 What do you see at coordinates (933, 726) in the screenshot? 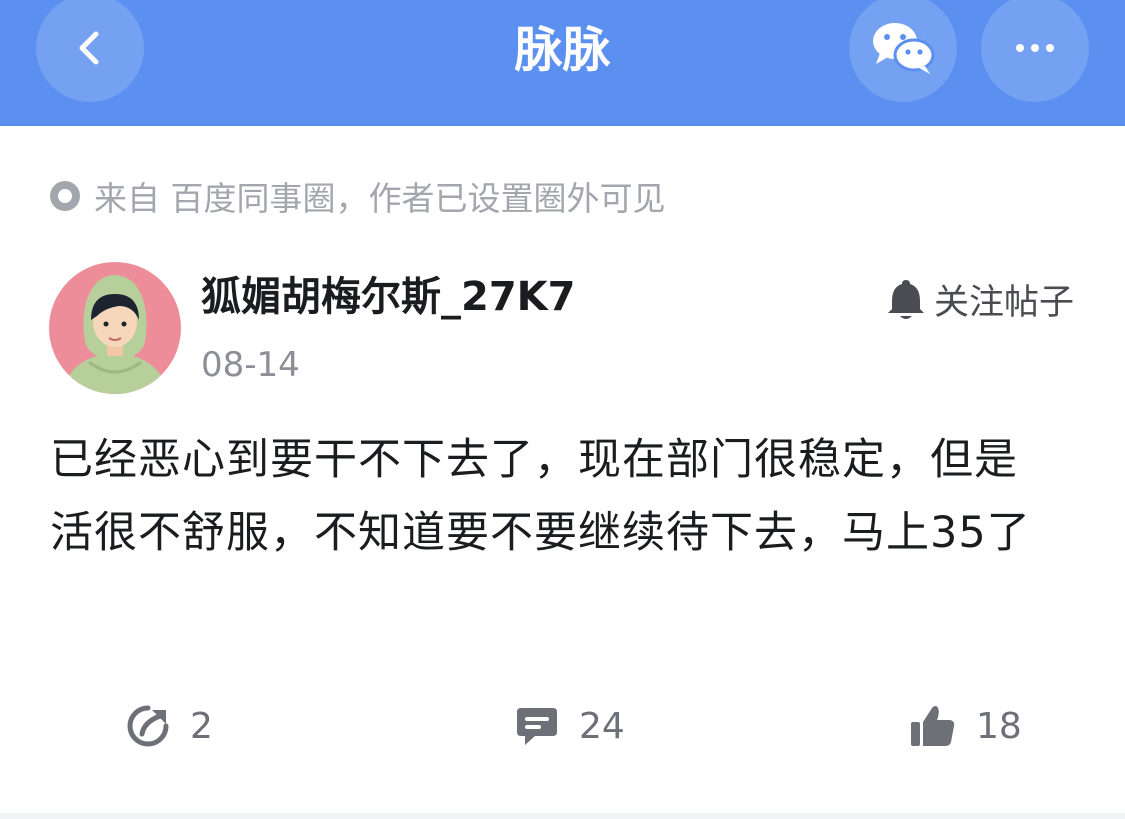
I see `thumbs-up-icon` at bounding box center [933, 726].